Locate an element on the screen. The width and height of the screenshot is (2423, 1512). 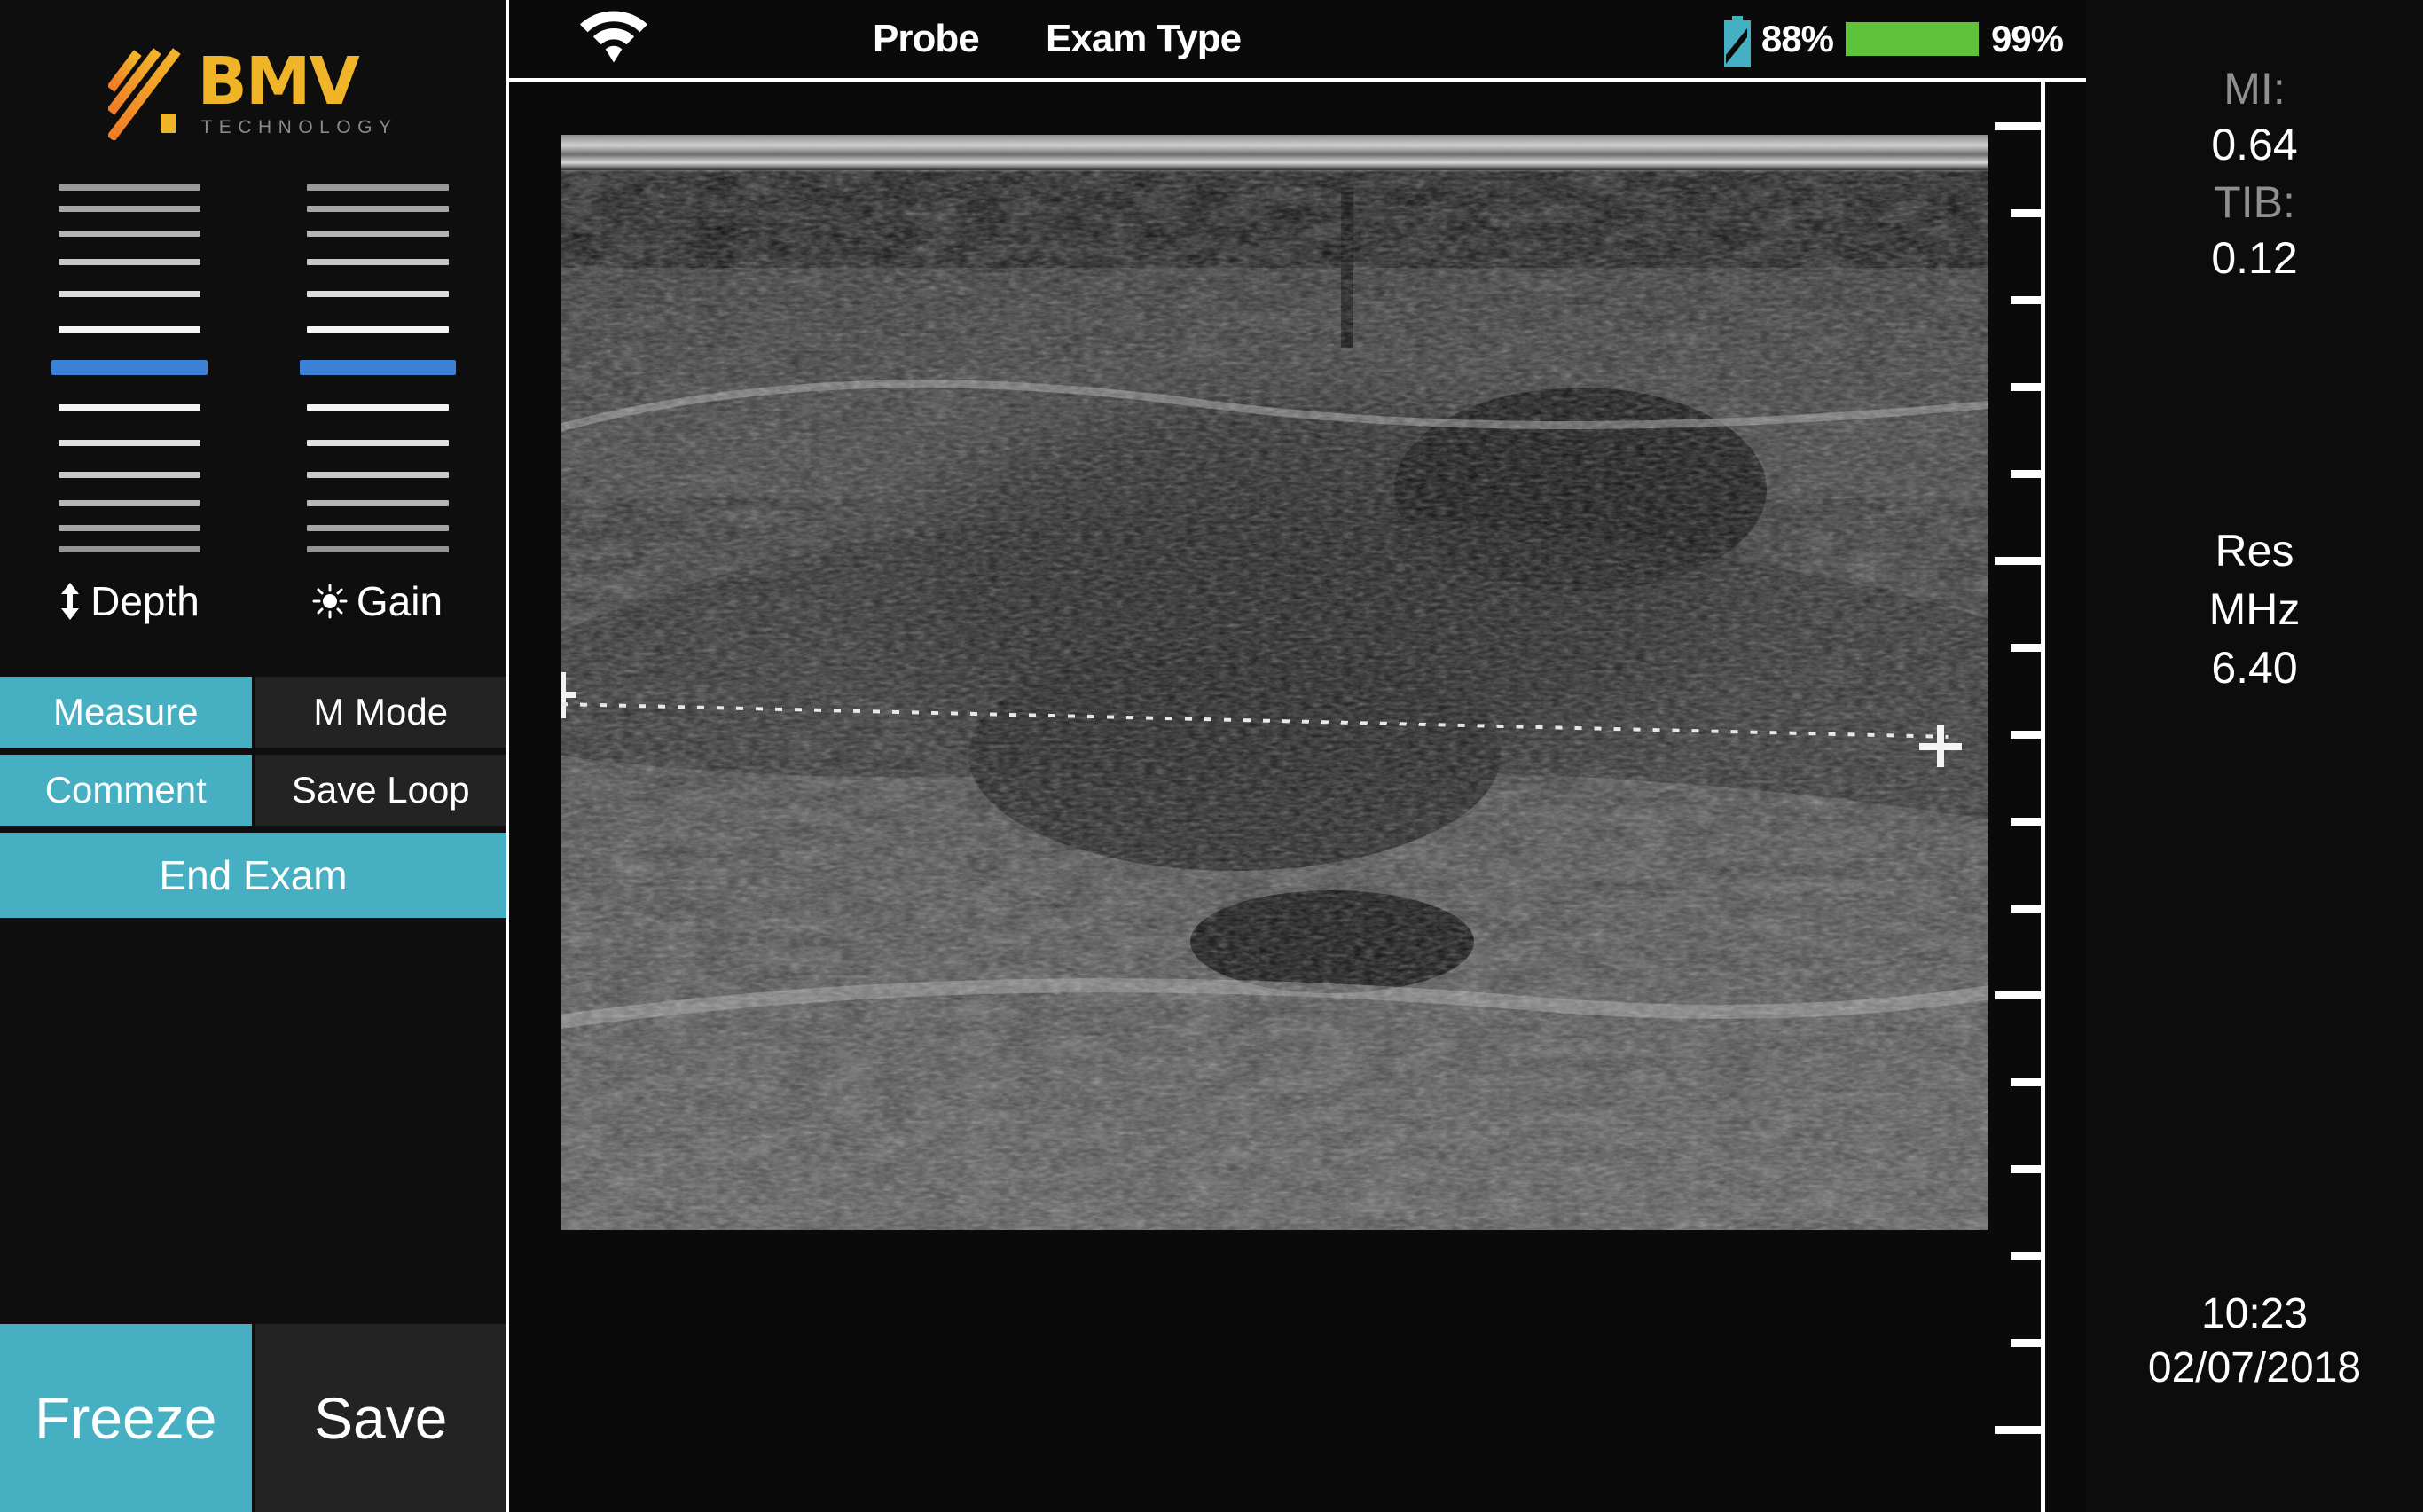
depth-slider-track is located at coordinates (129, 368).